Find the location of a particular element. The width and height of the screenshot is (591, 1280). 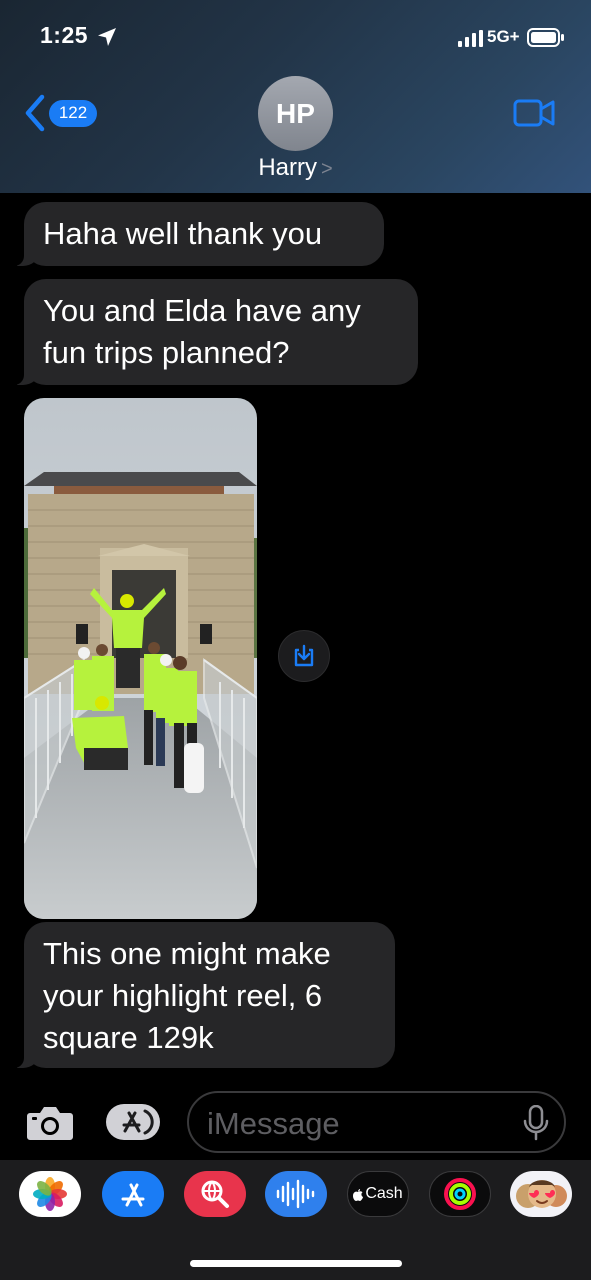

chevron-right-icon: > is located at coordinates (326, 169).